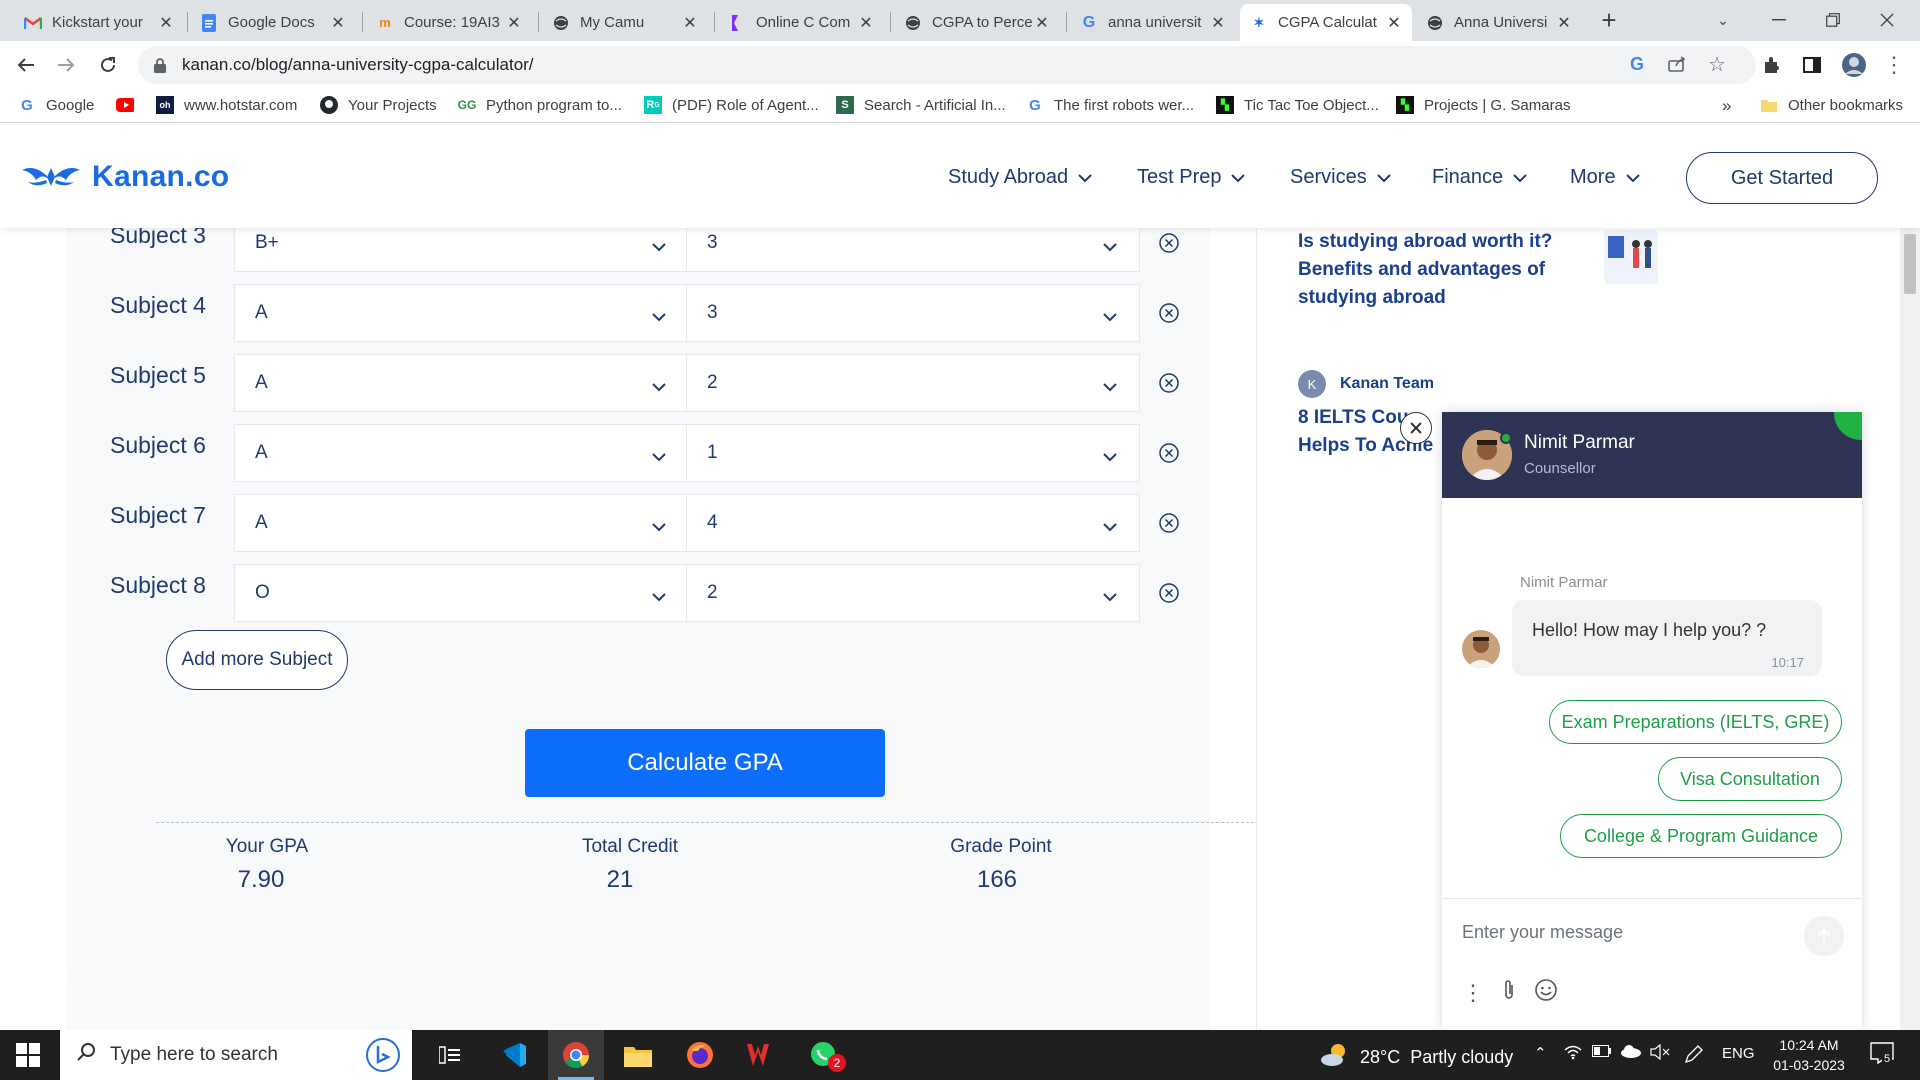  What do you see at coordinates (1882, 1055) in the screenshot?
I see `notifications-icon: 5` at bounding box center [1882, 1055].